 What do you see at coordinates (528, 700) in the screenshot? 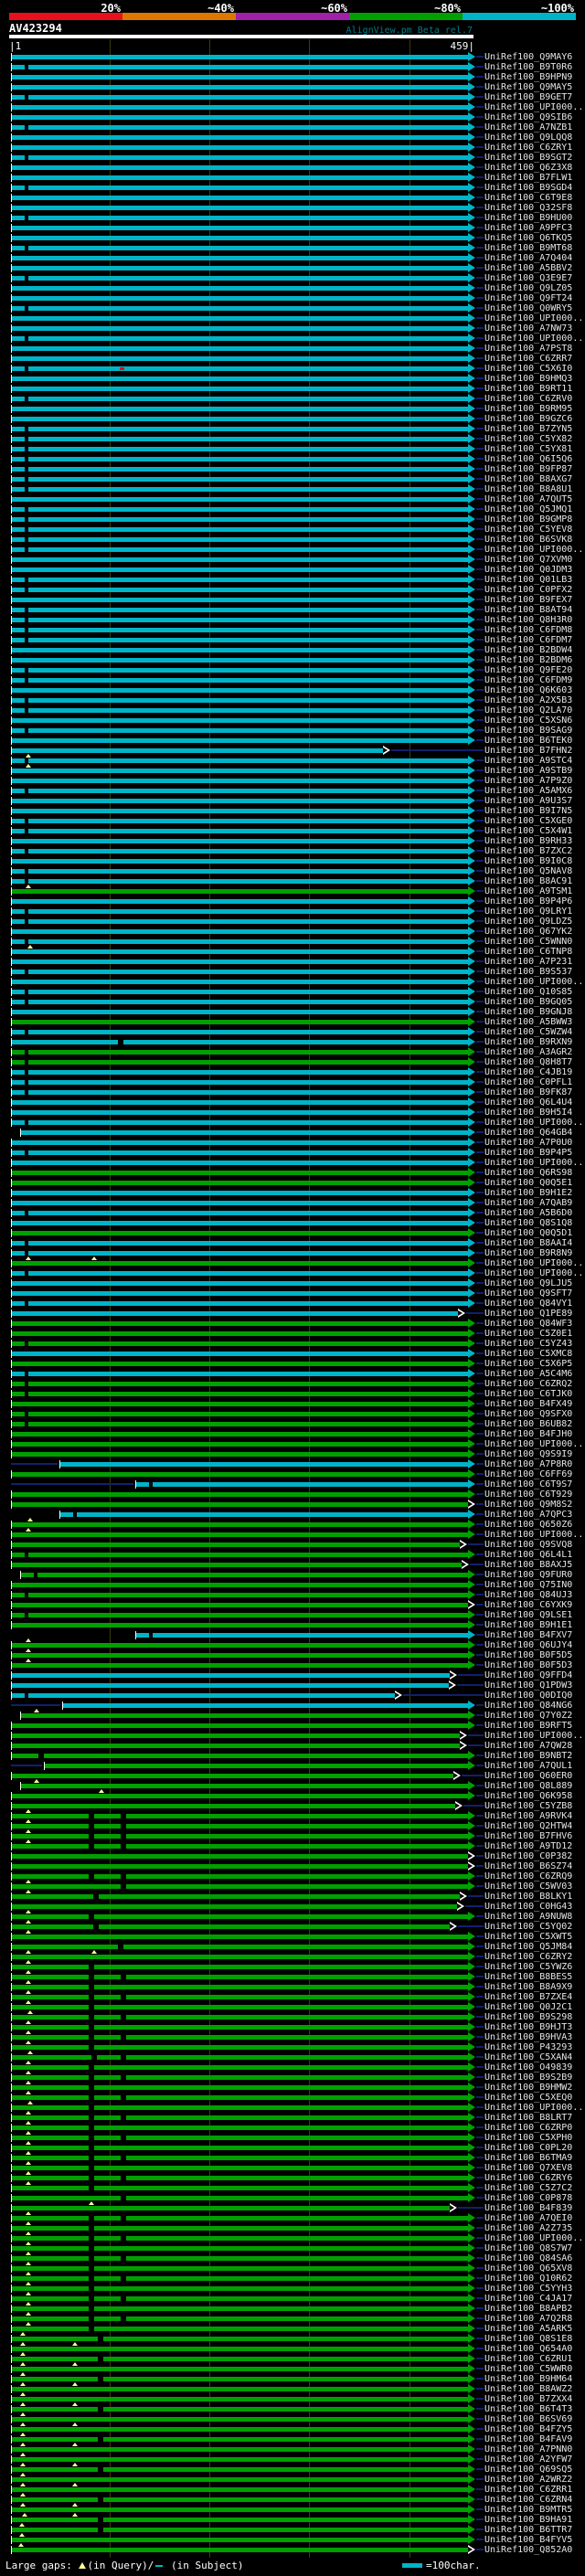
I see `hit-label: UniRef100_A2X5B3` at bounding box center [528, 700].